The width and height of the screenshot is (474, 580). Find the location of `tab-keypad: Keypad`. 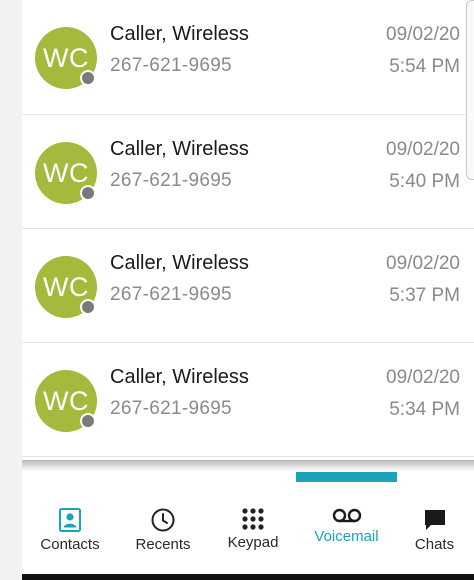

tab-keypad: Keypad is located at coordinates (253, 523).